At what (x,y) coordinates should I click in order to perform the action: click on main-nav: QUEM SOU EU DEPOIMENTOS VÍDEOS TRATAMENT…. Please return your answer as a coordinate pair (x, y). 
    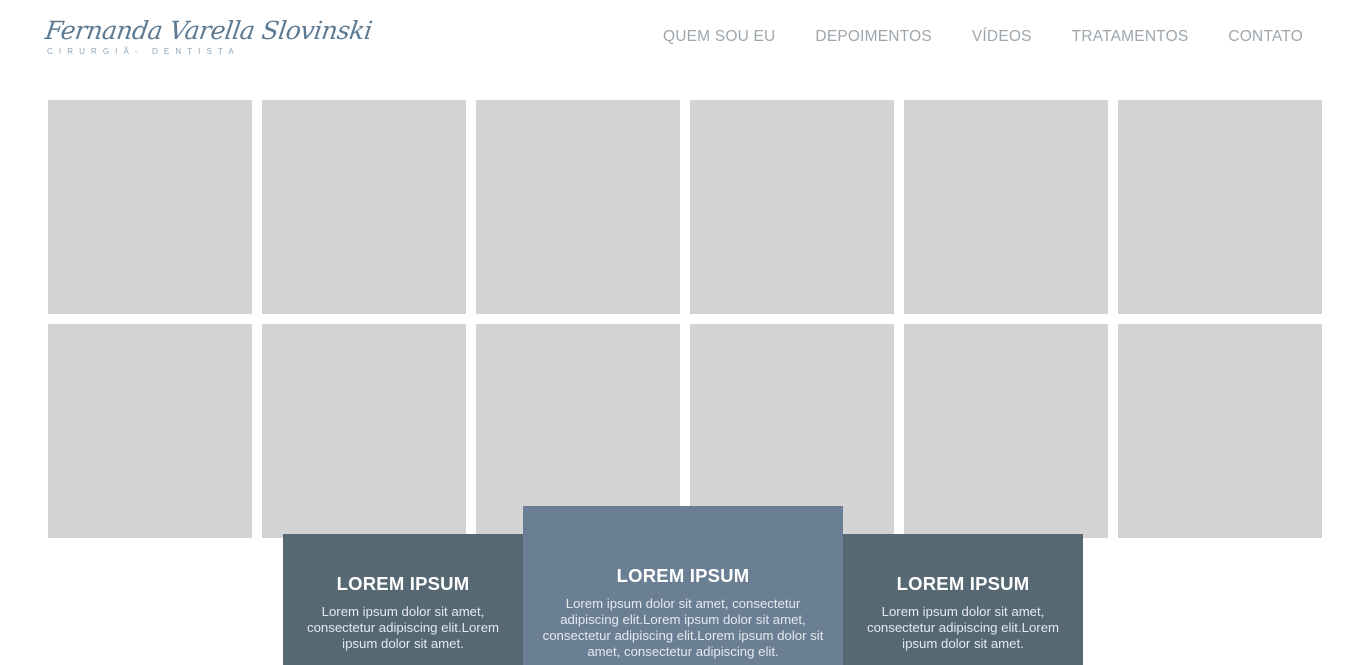
    Looking at the image, I should click on (983, 37).